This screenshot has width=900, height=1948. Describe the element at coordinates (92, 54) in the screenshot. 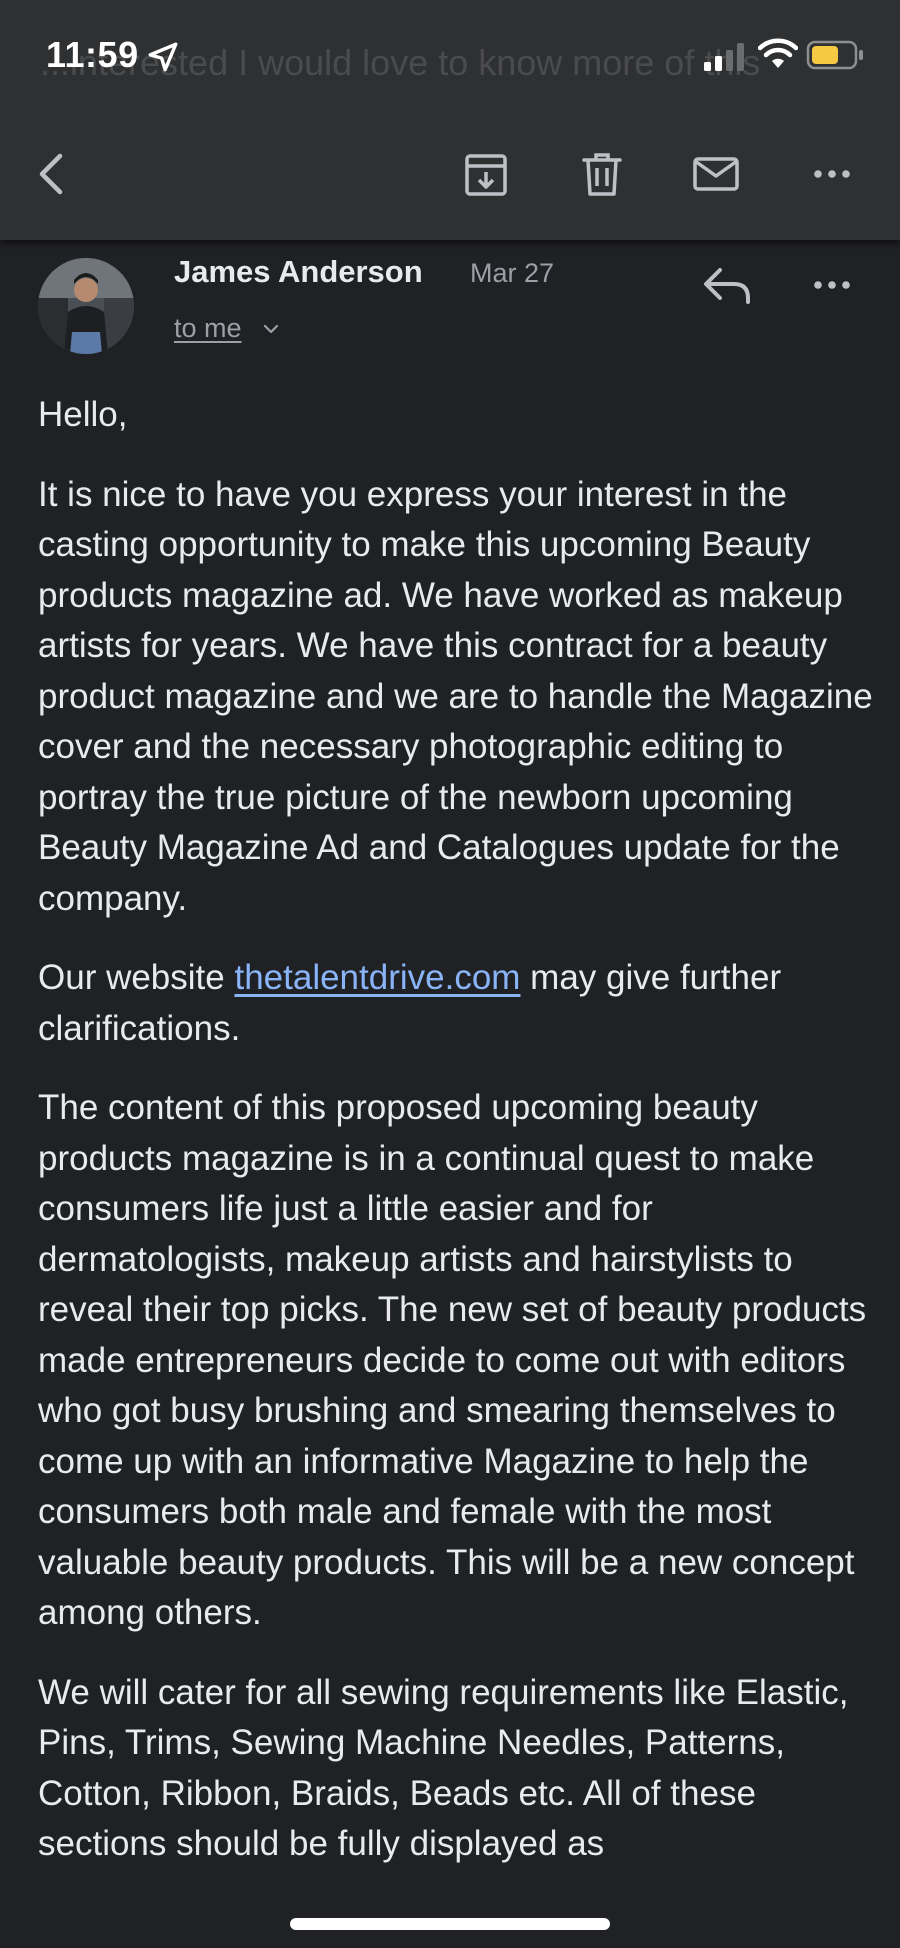

I see `status-time: 11:59` at that location.